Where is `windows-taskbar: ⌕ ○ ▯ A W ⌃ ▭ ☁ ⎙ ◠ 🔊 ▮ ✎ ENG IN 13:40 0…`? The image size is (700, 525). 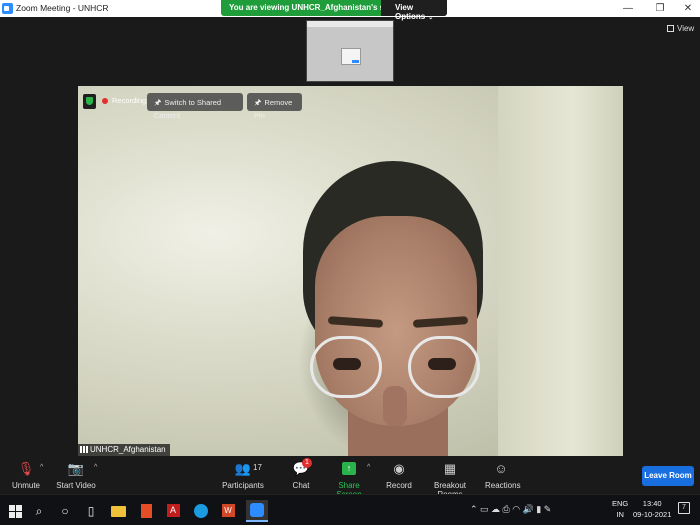 windows-taskbar: ⌕ ○ ▯ A W ⌃ ▭ ☁ ⎙ ◠ 🔊 ▮ ✎ ENG IN 13:40 0… is located at coordinates (350, 509).